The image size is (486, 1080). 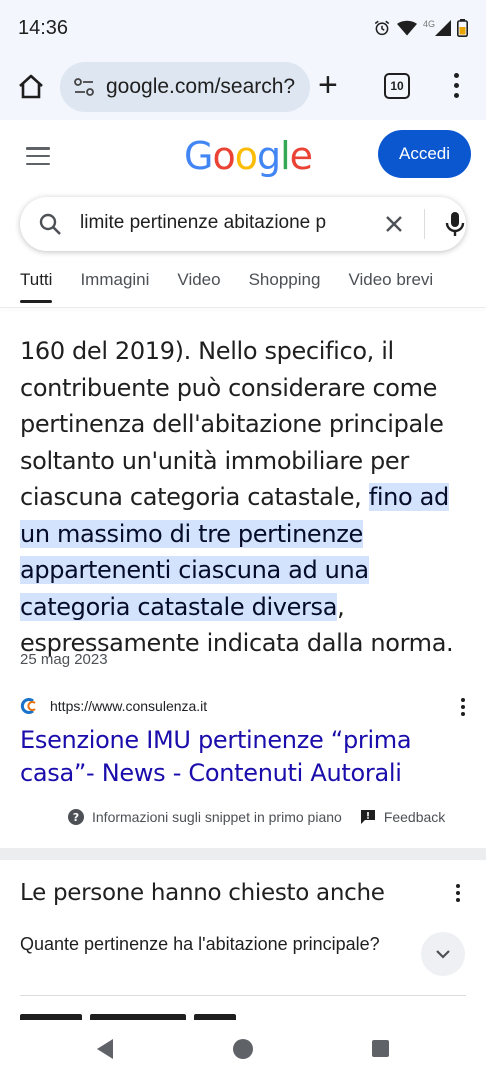 What do you see at coordinates (248, 156) in the screenshot?
I see `google-logo: Google` at bounding box center [248, 156].